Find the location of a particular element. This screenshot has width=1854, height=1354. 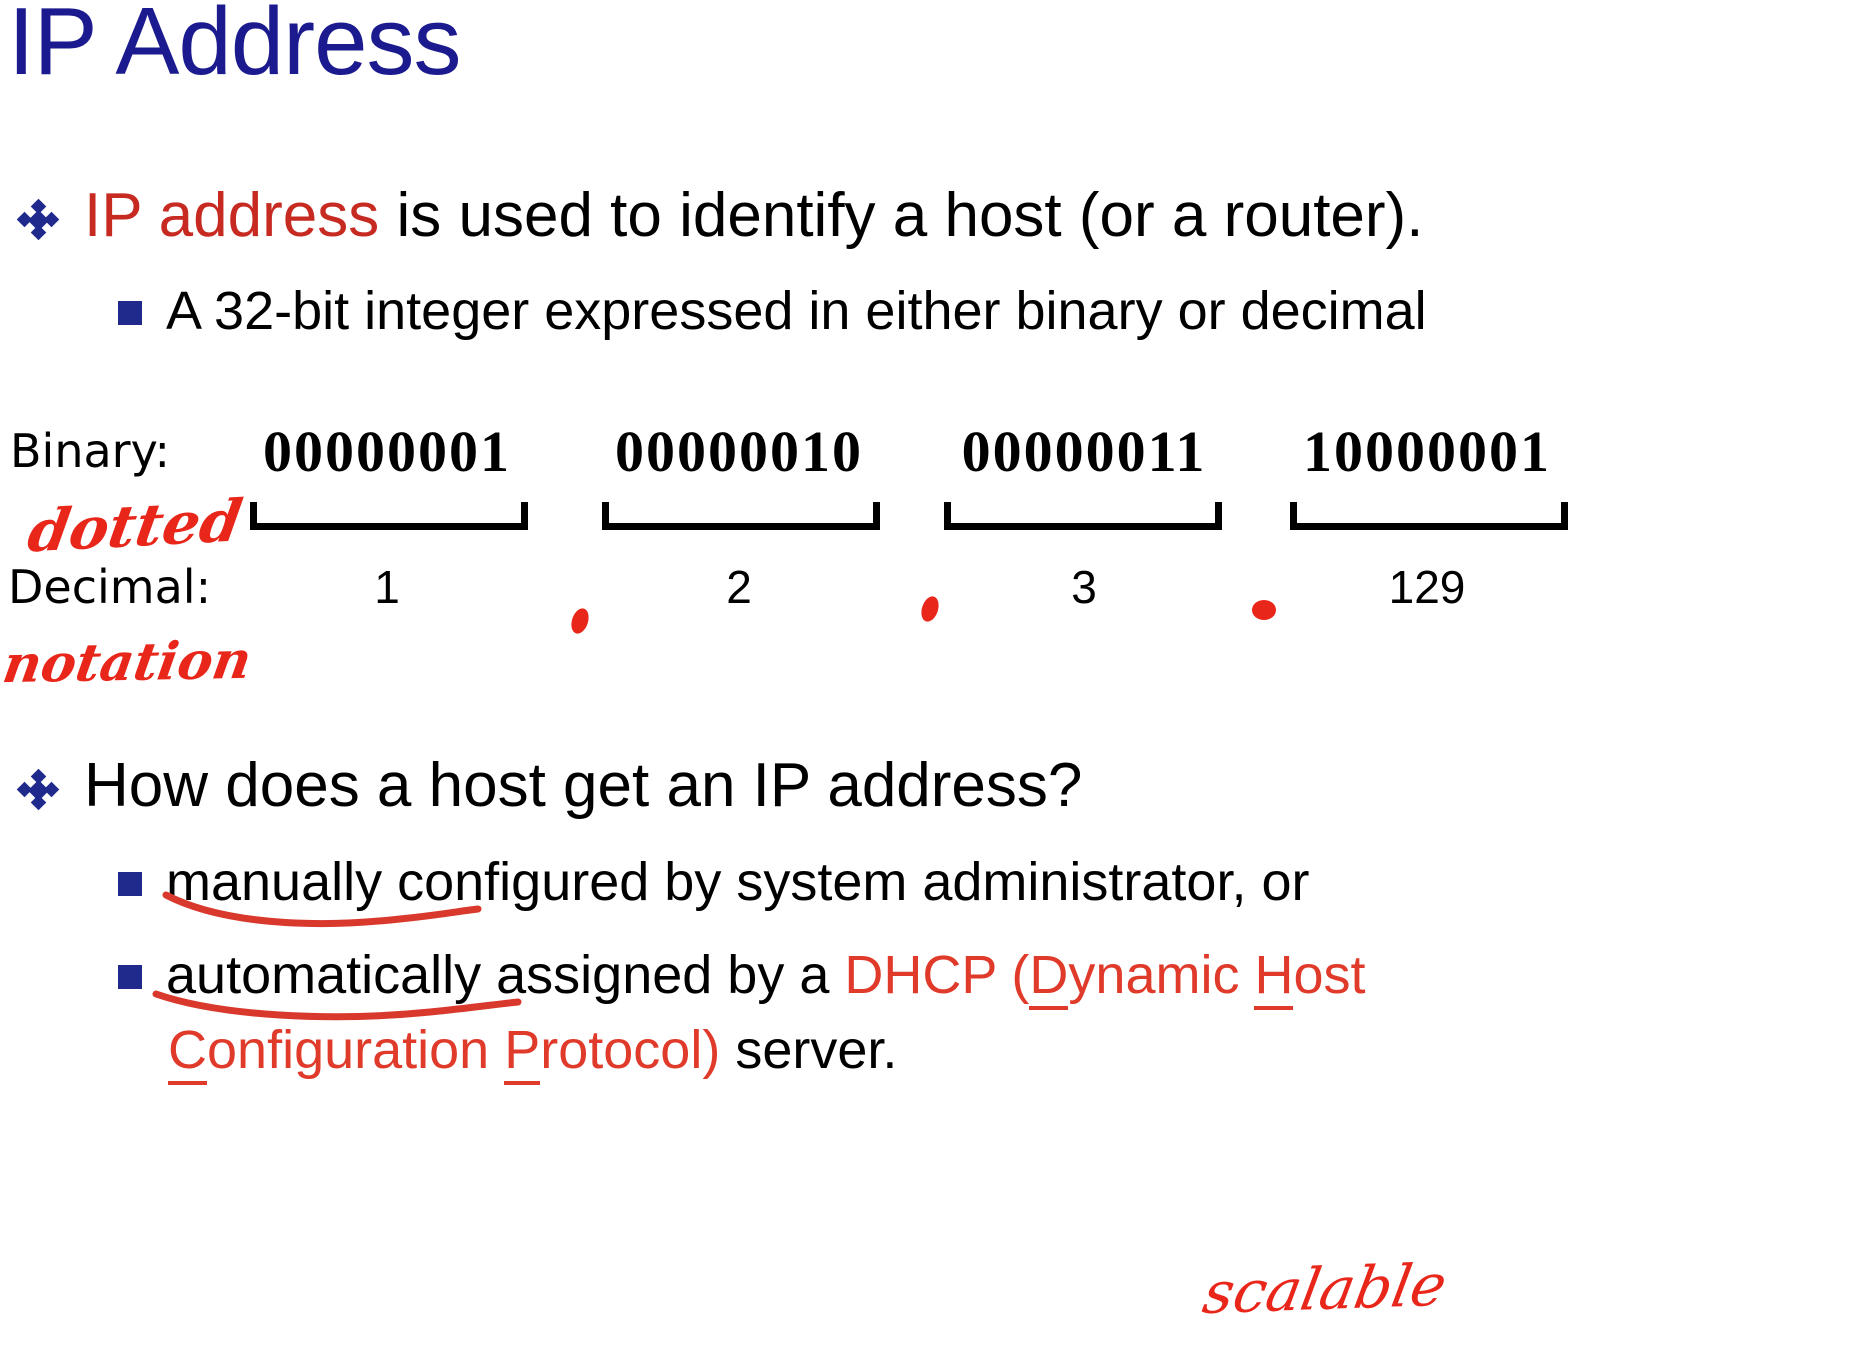

ink-underline-manually is located at coordinates (322, 909).